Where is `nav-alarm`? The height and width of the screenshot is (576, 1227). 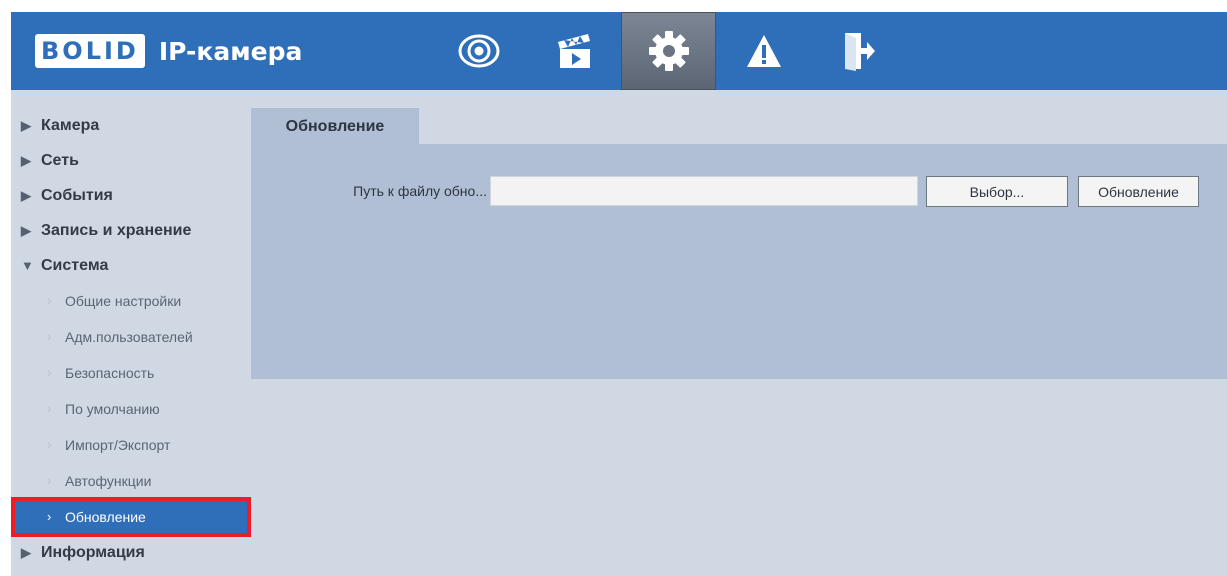
nav-alarm is located at coordinates (763, 51).